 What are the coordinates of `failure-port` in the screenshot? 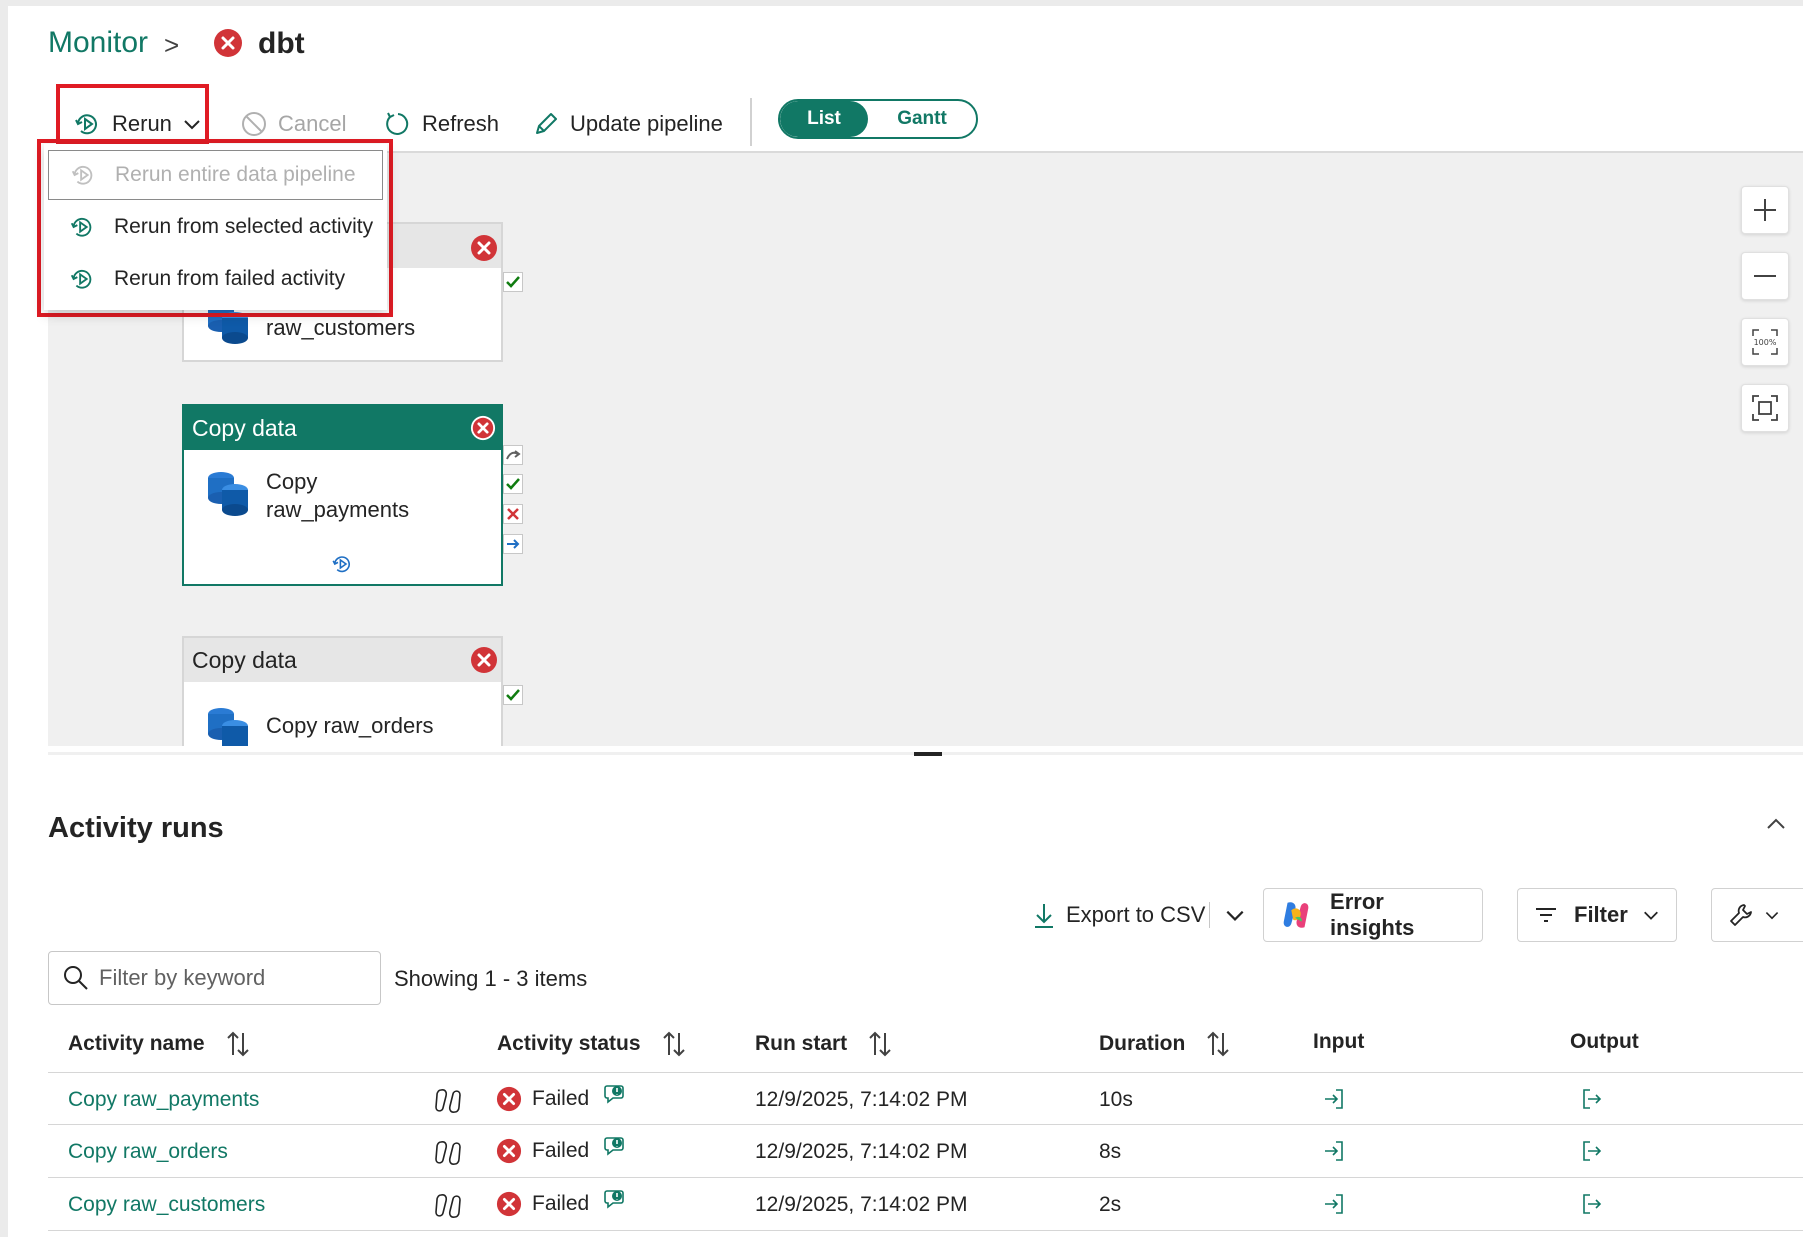 It's located at (513, 514).